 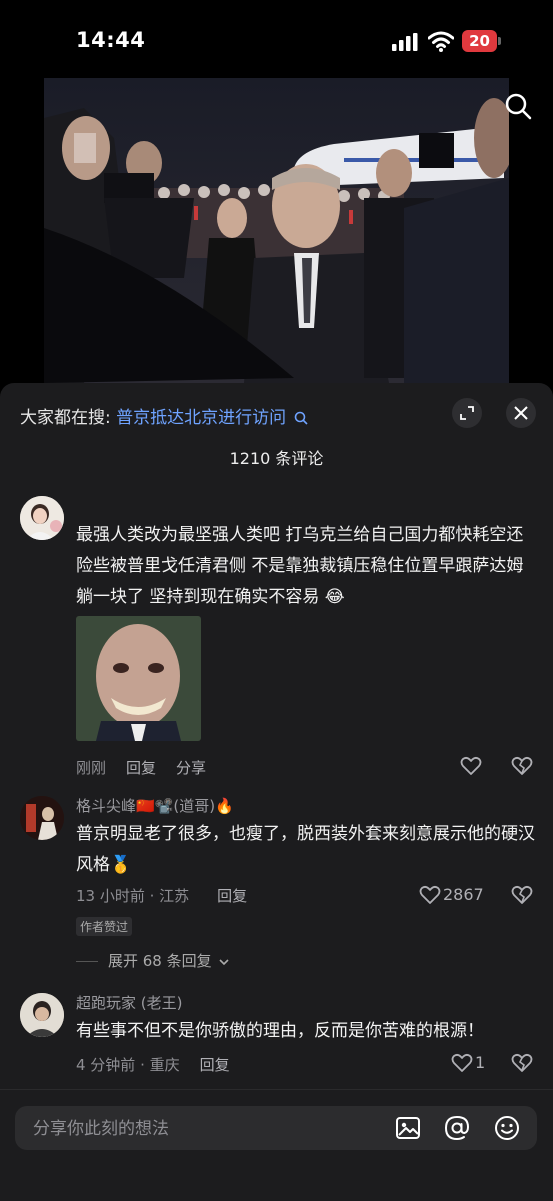 I want to click on expand-button, so click(x=467, y=413).